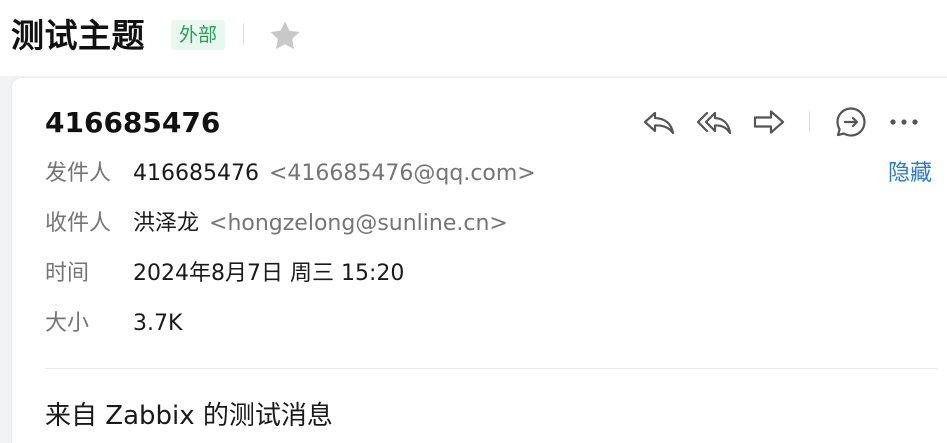 Image resolution: width=947 pixels, height=443 pixels. What do you see at coordinates (769, 122) in the screenshot?
I see `forward-icon` at bounding box center [769, 122].